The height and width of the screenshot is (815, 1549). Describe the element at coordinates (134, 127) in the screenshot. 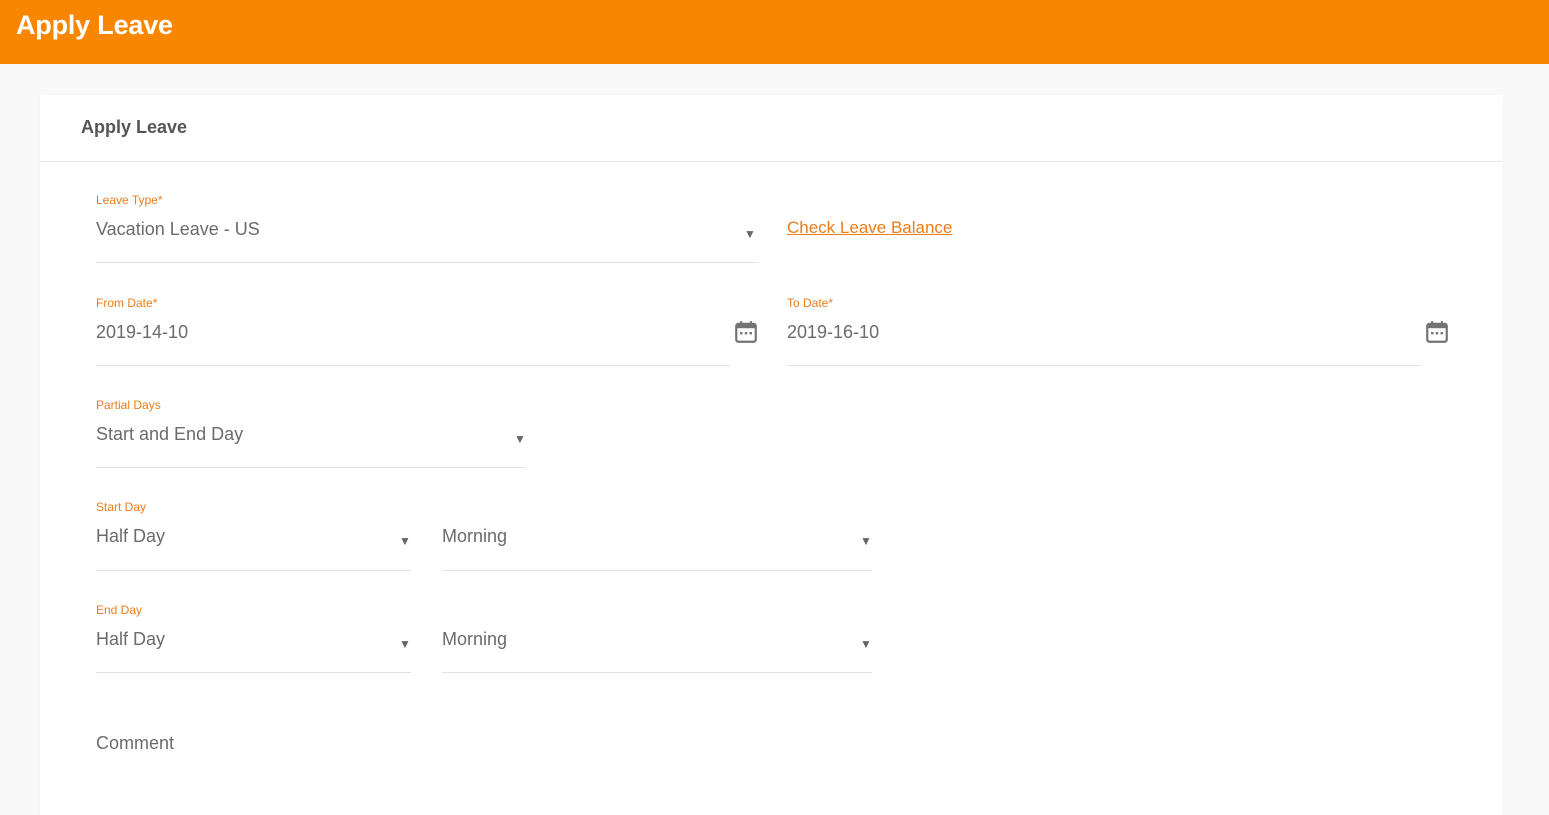

I see `card-title: Apply Leave` at that location.